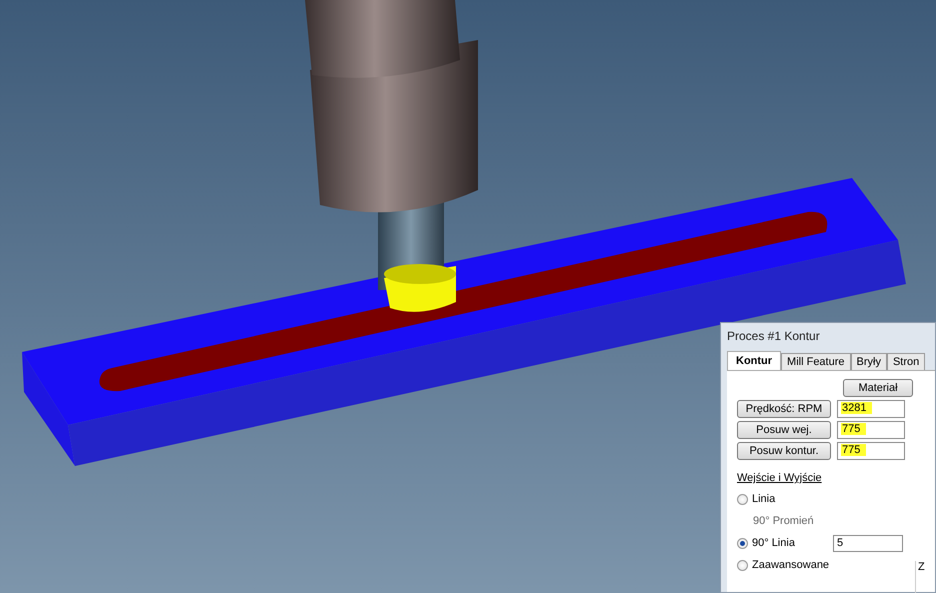 The image size is (936, 593). What do you see at coordinates (867, 543) in the screenshot?
I see `input-field: 5` at bounding box center [867, 543].